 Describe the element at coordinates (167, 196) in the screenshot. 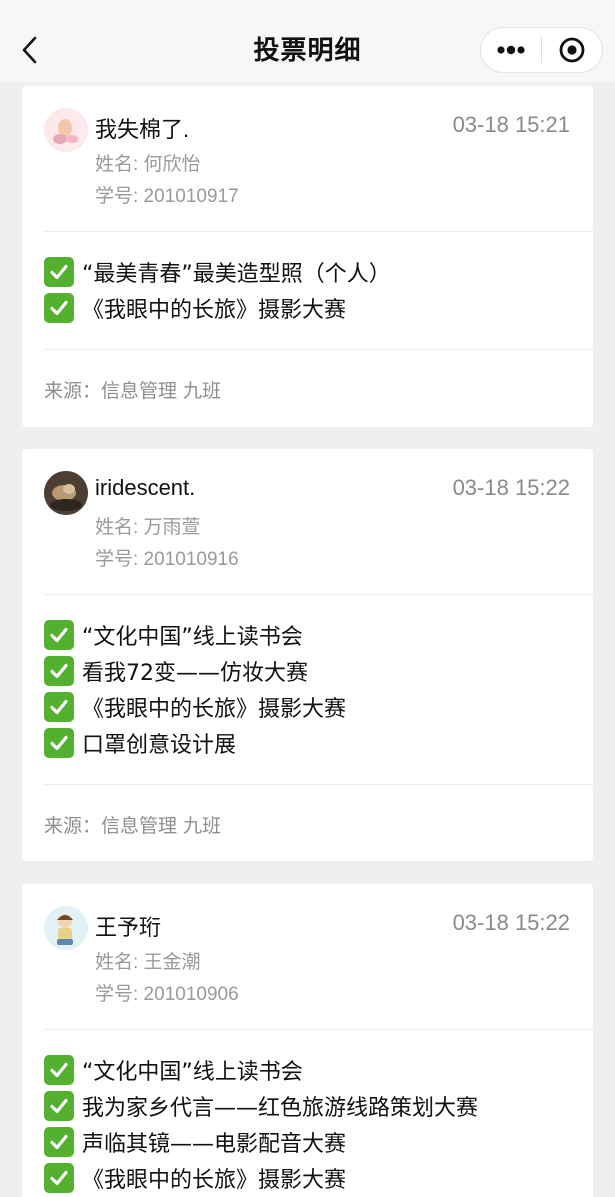

I see `student-id: 学号: 201010917` at that location.